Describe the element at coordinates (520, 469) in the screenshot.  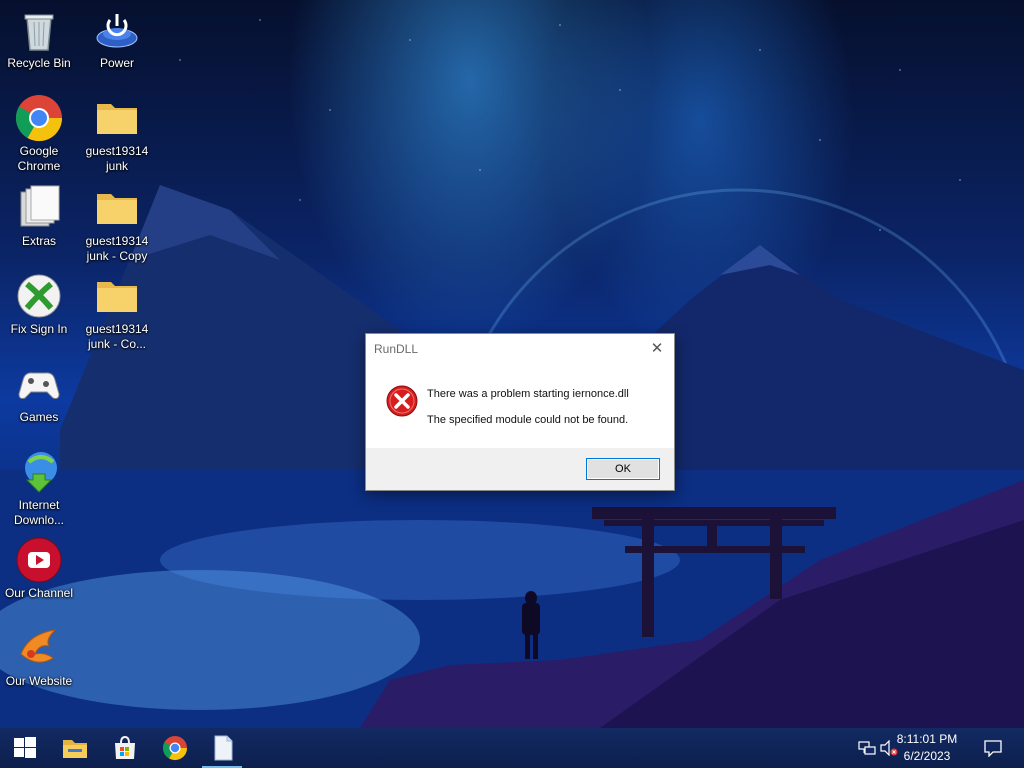
I see `dialog-footer: OK` at that location.